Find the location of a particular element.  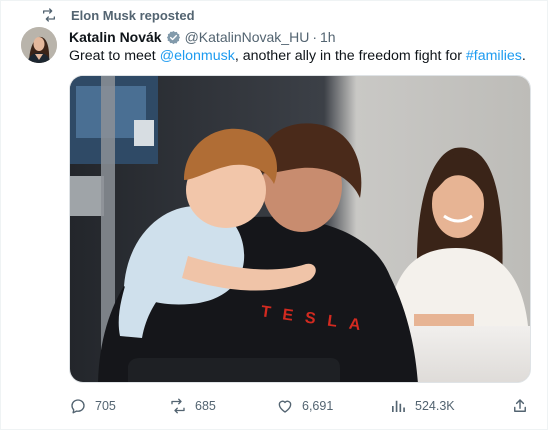

tweet-header: Katalin Novák @KatalinNovak_HU · 1h is located at coordinates (202, 37).